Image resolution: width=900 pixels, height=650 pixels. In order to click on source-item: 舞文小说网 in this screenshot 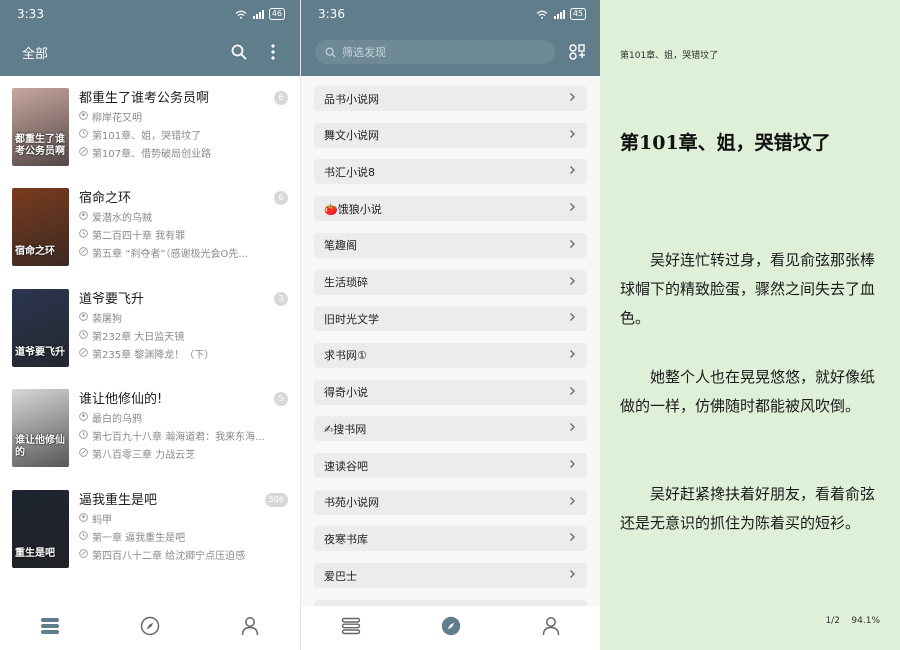, I will do `click(450, 135)`.